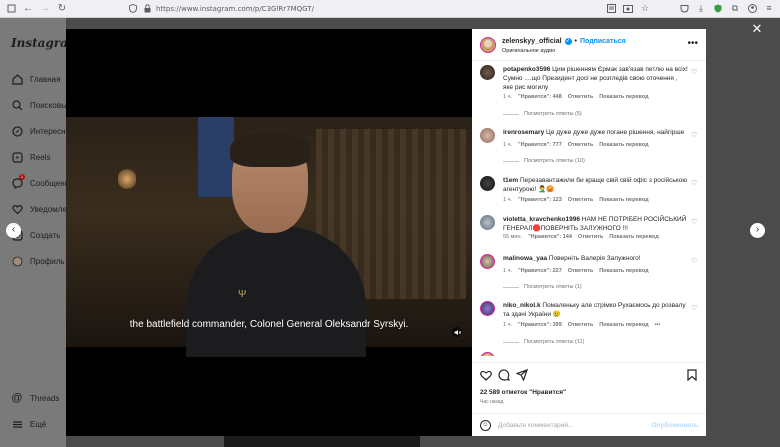  What do you see at coordinates (28, 424) in the screenshot?
I see `sidebar-item-more: Ещё` at bounding box center [28, 424].